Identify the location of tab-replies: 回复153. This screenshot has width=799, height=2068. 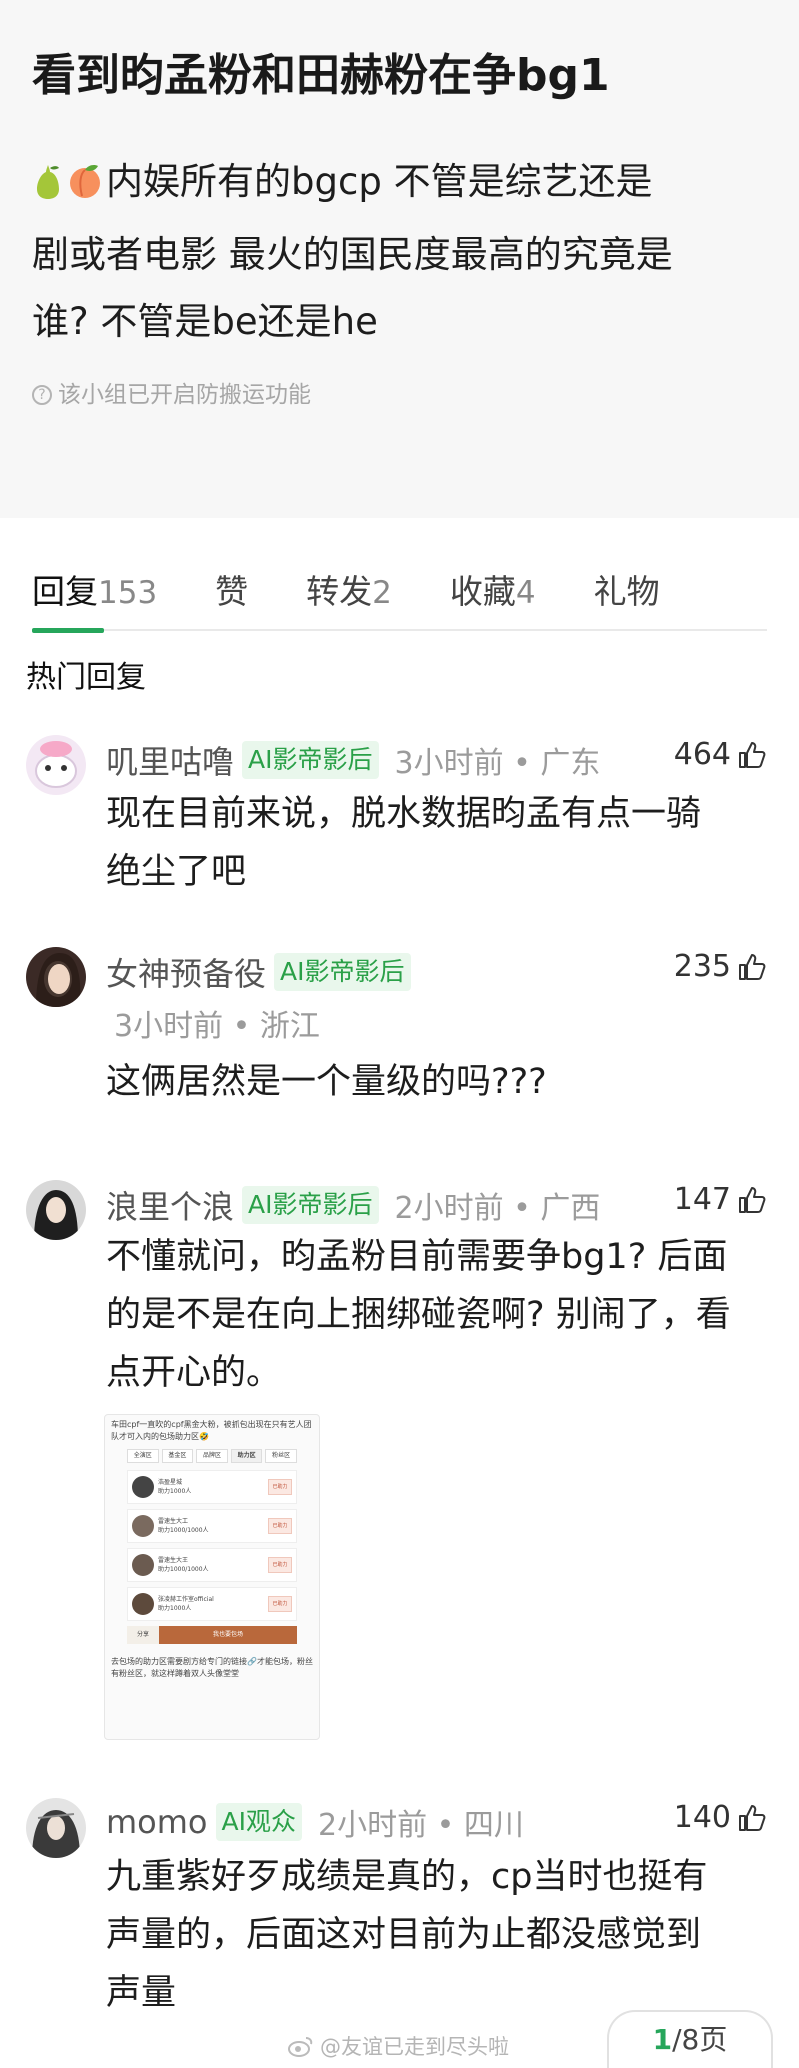
(94, 595).